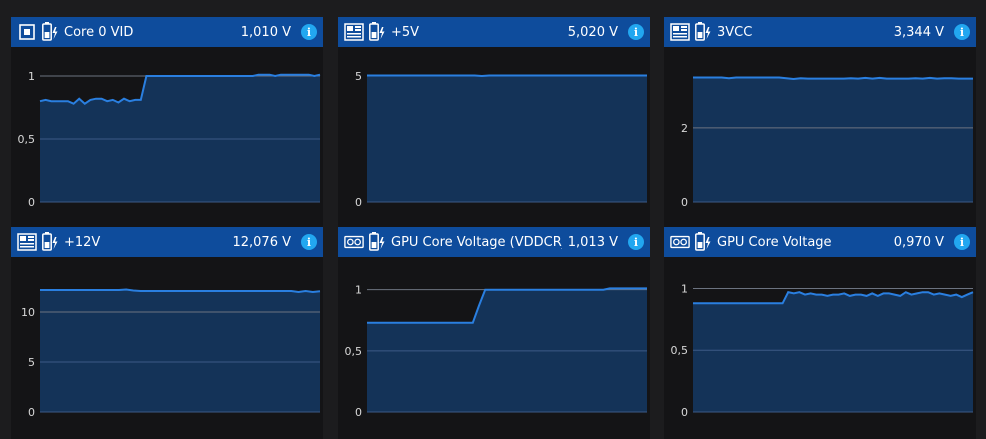 This screenshot has height=439, width=986. What do you see at coordinates (735, 32) in the screenshot?
I see `sensor-title: 3VCC` at bounding box center [735, 32].